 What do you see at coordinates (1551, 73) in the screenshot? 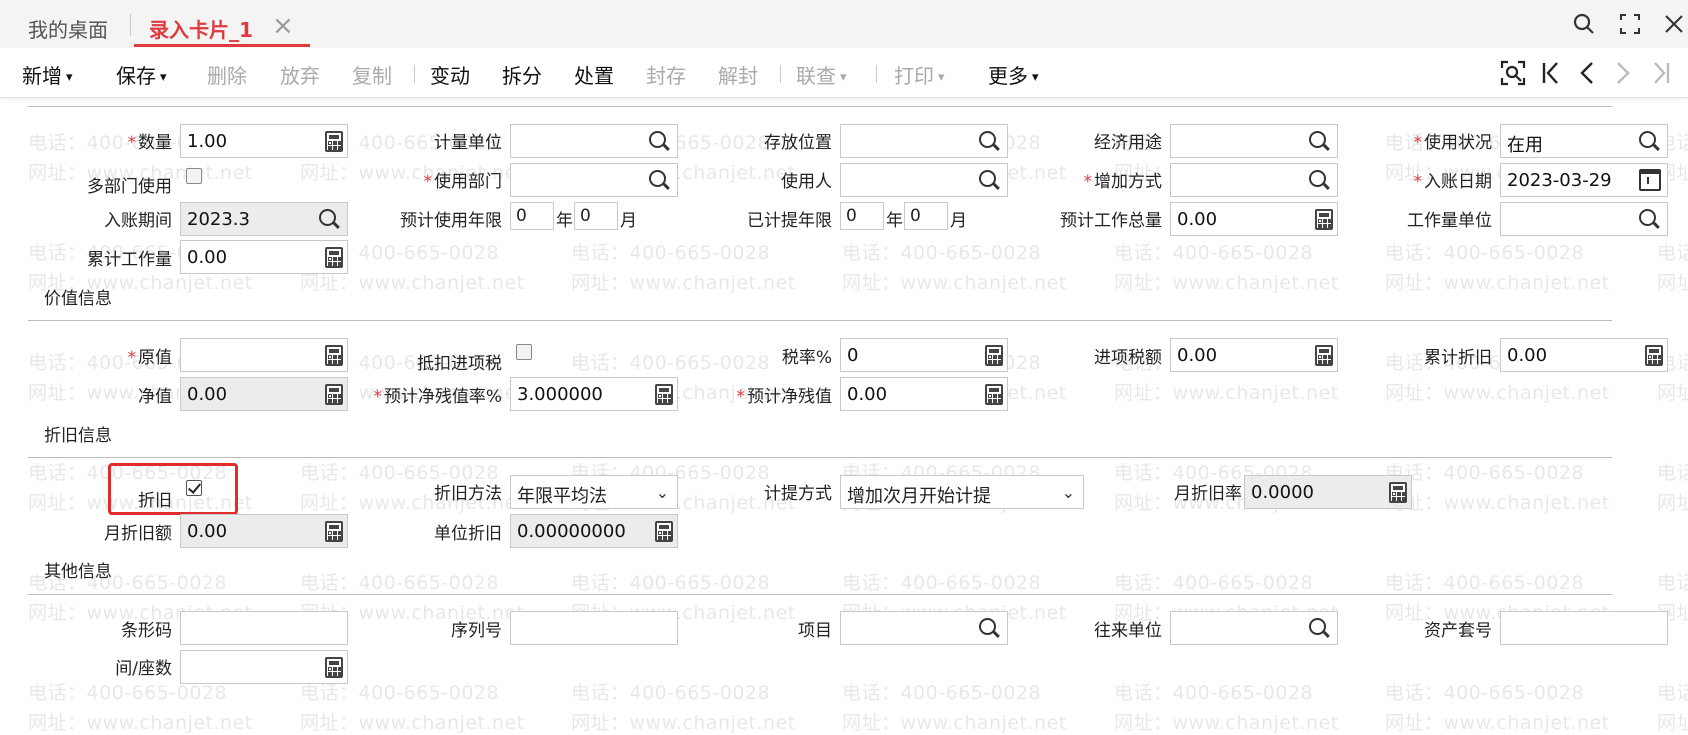
I see `first-record-icon` at bounding box center [1551, 73].